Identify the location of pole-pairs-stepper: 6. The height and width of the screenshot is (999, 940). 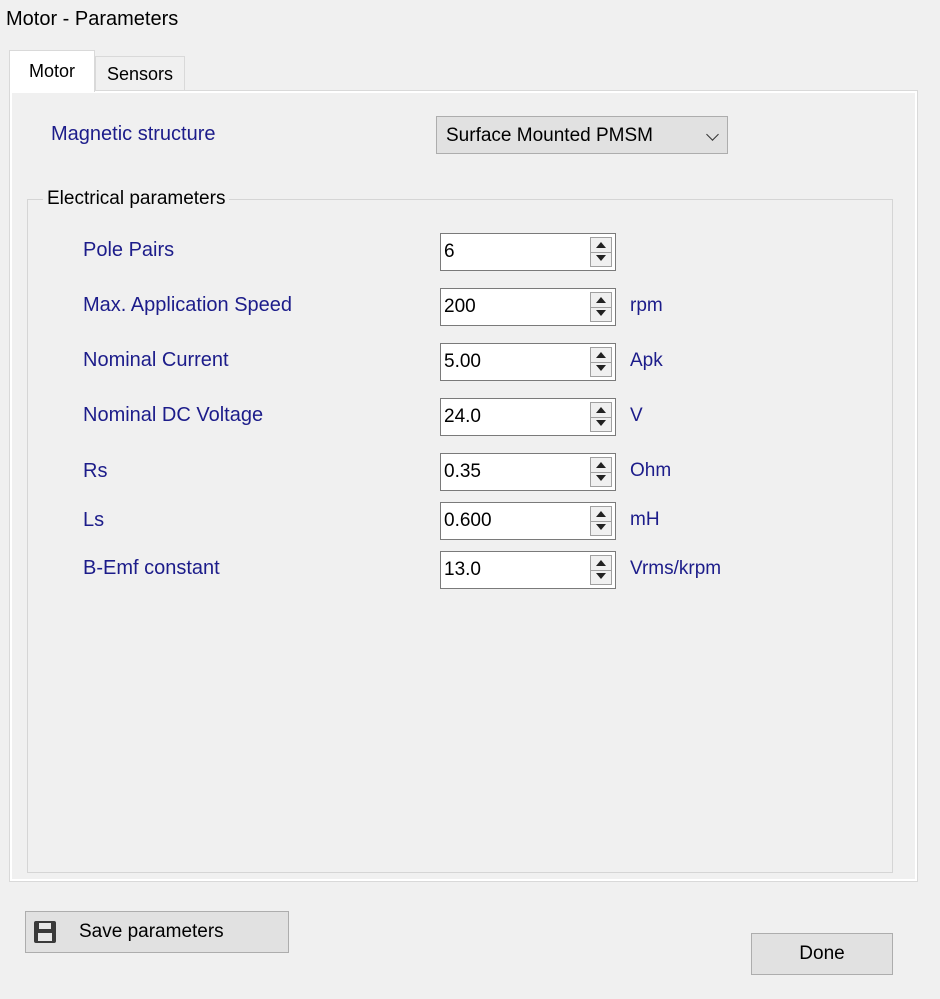
(528, 252).